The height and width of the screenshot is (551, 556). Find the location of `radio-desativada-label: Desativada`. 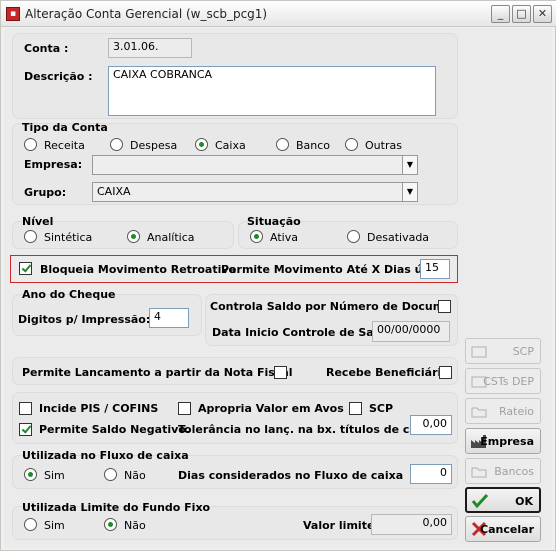

radio-desativada-label: Desativada is located at coordinates (398, 237).